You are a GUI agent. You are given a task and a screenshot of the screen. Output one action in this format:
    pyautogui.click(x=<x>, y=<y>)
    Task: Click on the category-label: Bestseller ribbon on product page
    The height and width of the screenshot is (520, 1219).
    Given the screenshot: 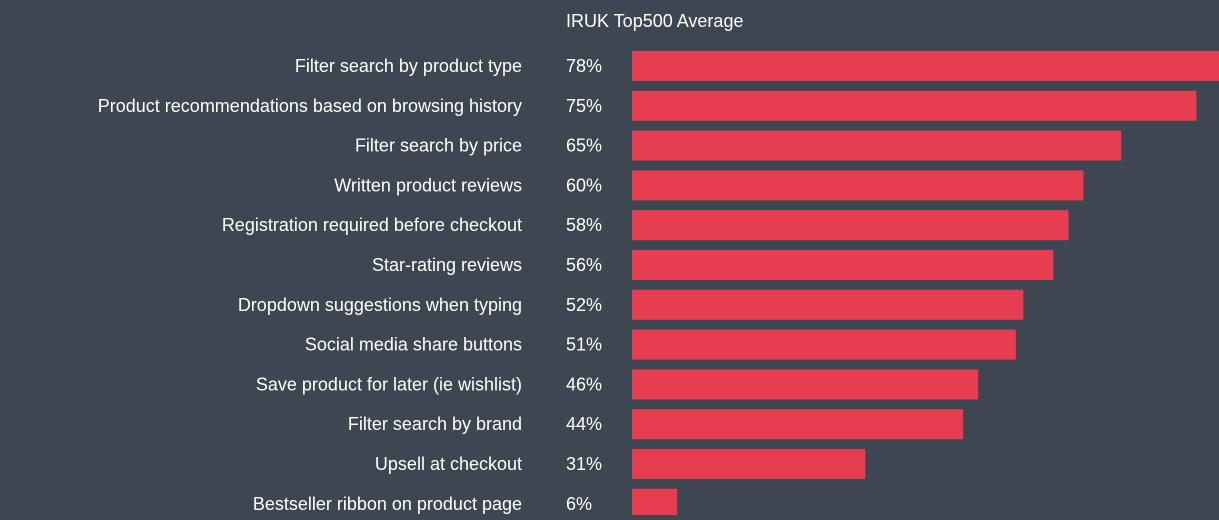 What is the action you would take?
    pyautogui.click(x=387, y=504)
    